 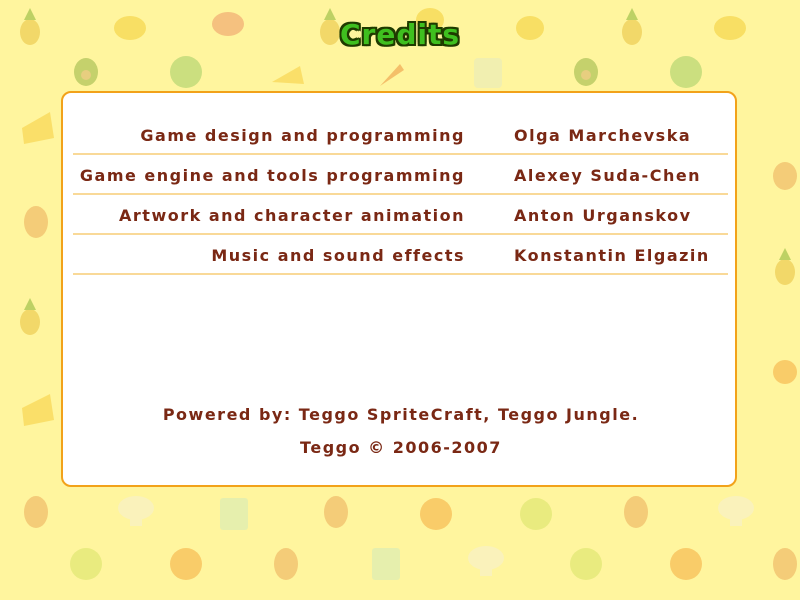 What do you see at coordinates (338, 255) in the screenshot?
I see `credit-role: Music and sound effects` at bounding box center [338, 255].